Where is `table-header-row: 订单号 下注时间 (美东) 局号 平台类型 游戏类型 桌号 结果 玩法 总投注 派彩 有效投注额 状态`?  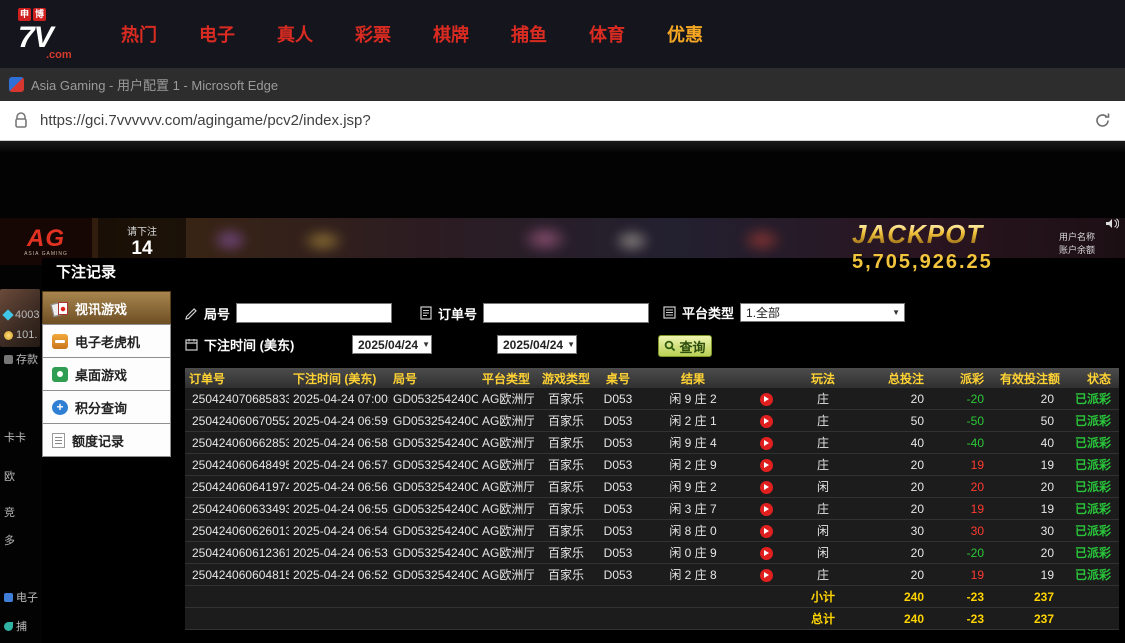 table-header-row: 订单号 下注时间 (美东) 局号 平台类型 游戏类型 桌号 结果 玩法 总投注 派彩 有效投注额 状态 is located at coordinates (652, 378).